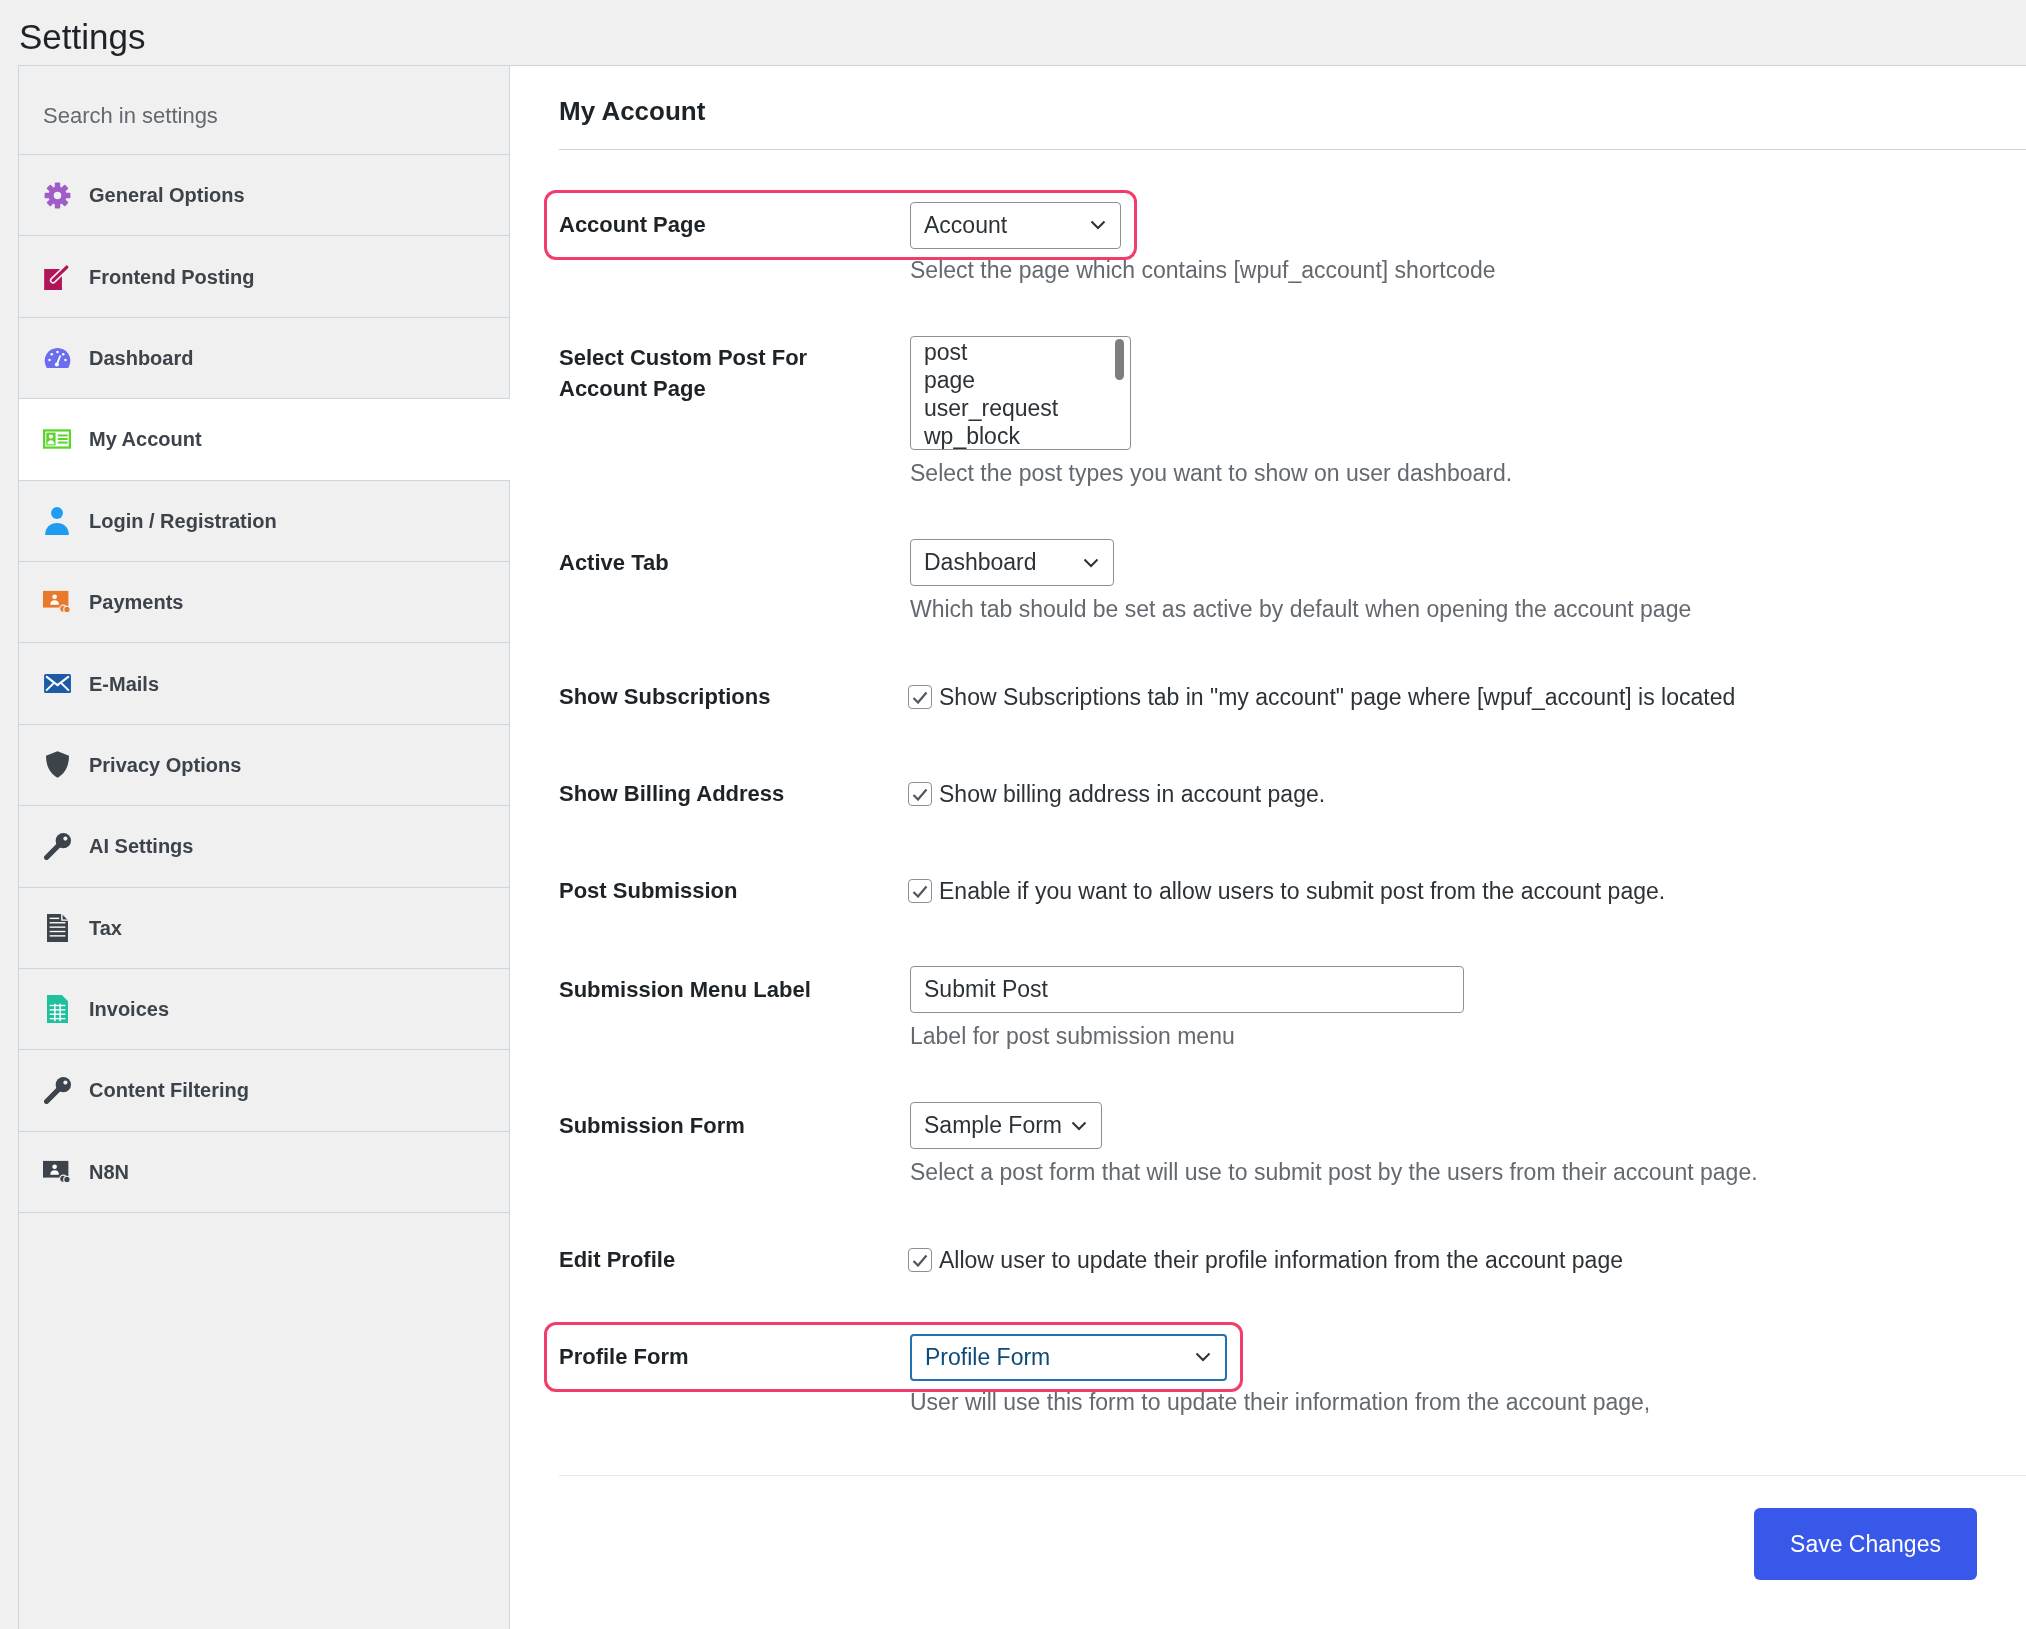 The image size is (2026, 1629). I want to click on section-title: My Account, so click(632, 111).